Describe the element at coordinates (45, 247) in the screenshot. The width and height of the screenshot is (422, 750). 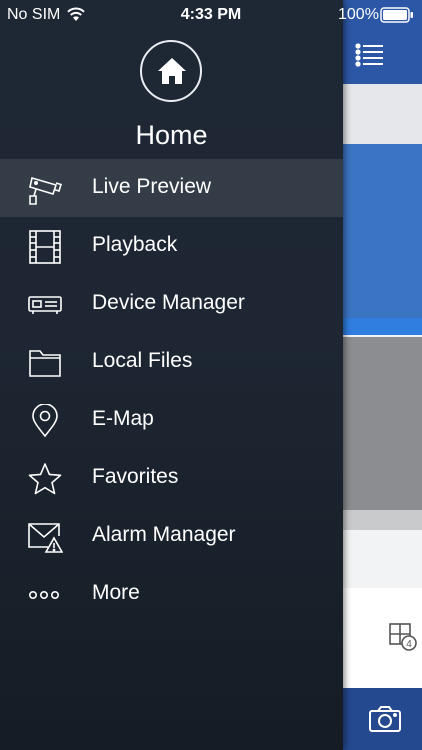
I see `film-icon` at that location.